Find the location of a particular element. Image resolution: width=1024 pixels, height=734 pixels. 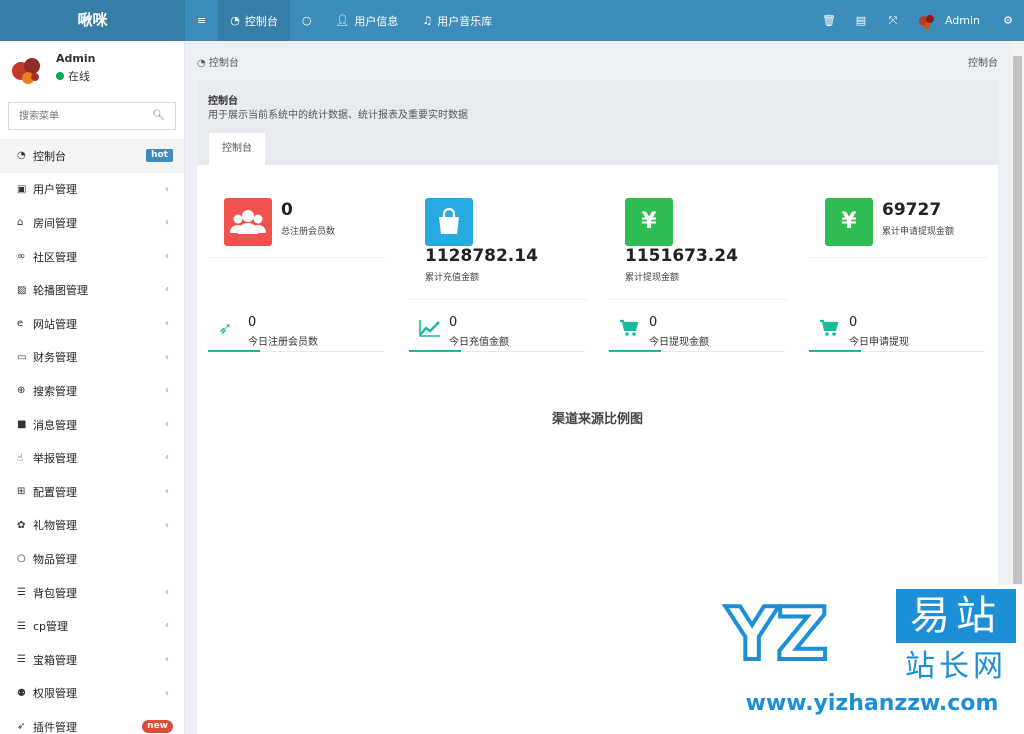

today-label: 今日注册会员数 is located at coordinates (283, 342).